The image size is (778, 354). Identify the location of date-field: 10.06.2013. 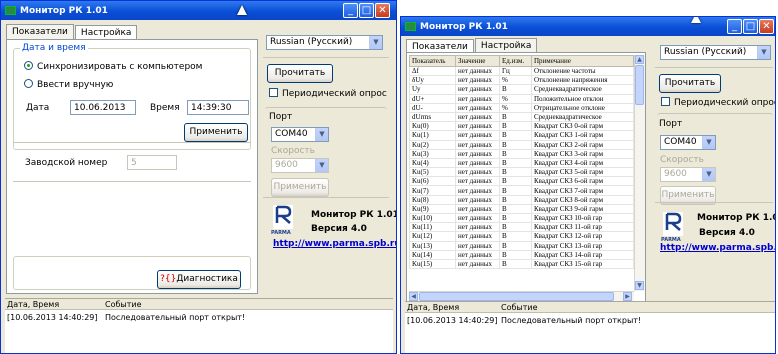
(103, 107).